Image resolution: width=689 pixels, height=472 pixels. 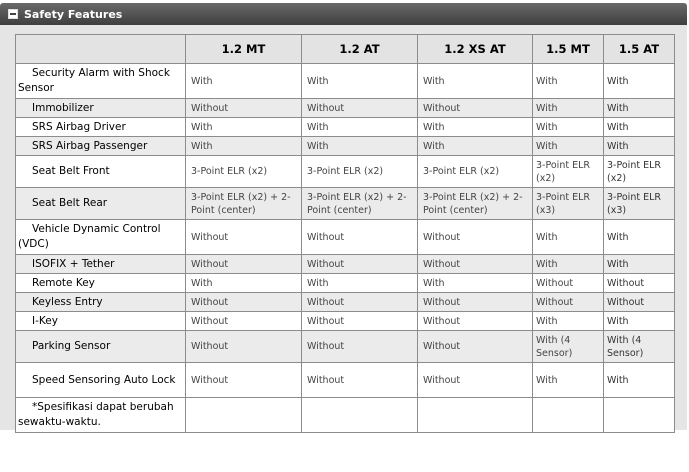 What do you see at coordinates (100, 264) in the screenshot?
I see `feature-label: ISOFIX + Tether` at bounding box center [100, 264].